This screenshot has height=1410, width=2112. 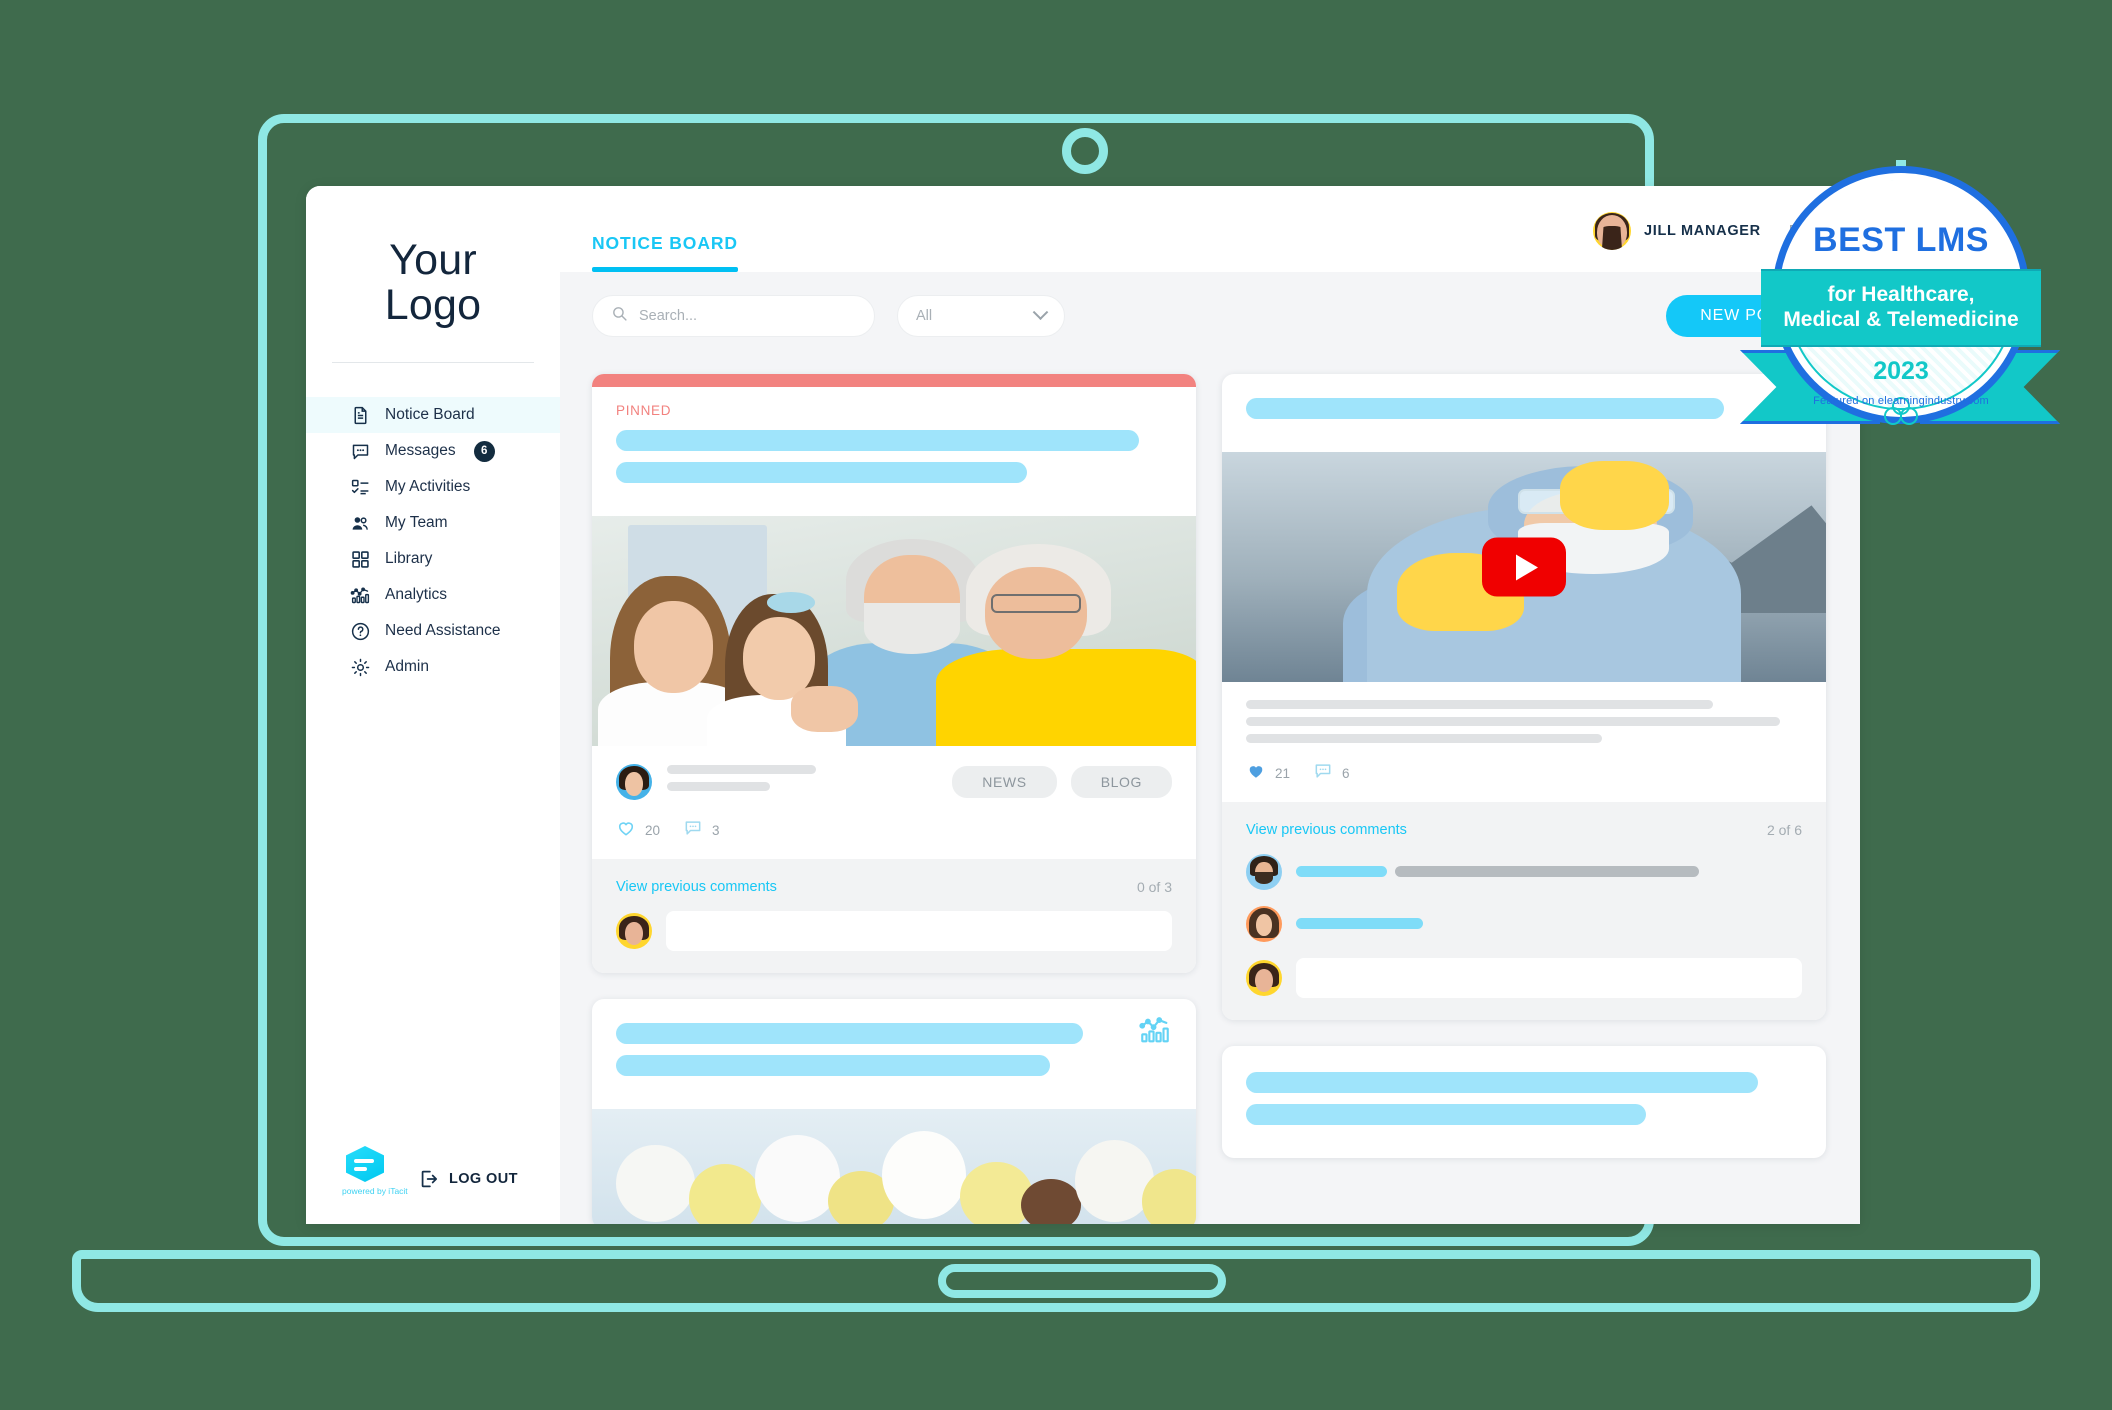 What do you see at coordinates (484, 451) in the screenshot?
I see `messages-count-badge: 6` at bounding box center [484, 451].